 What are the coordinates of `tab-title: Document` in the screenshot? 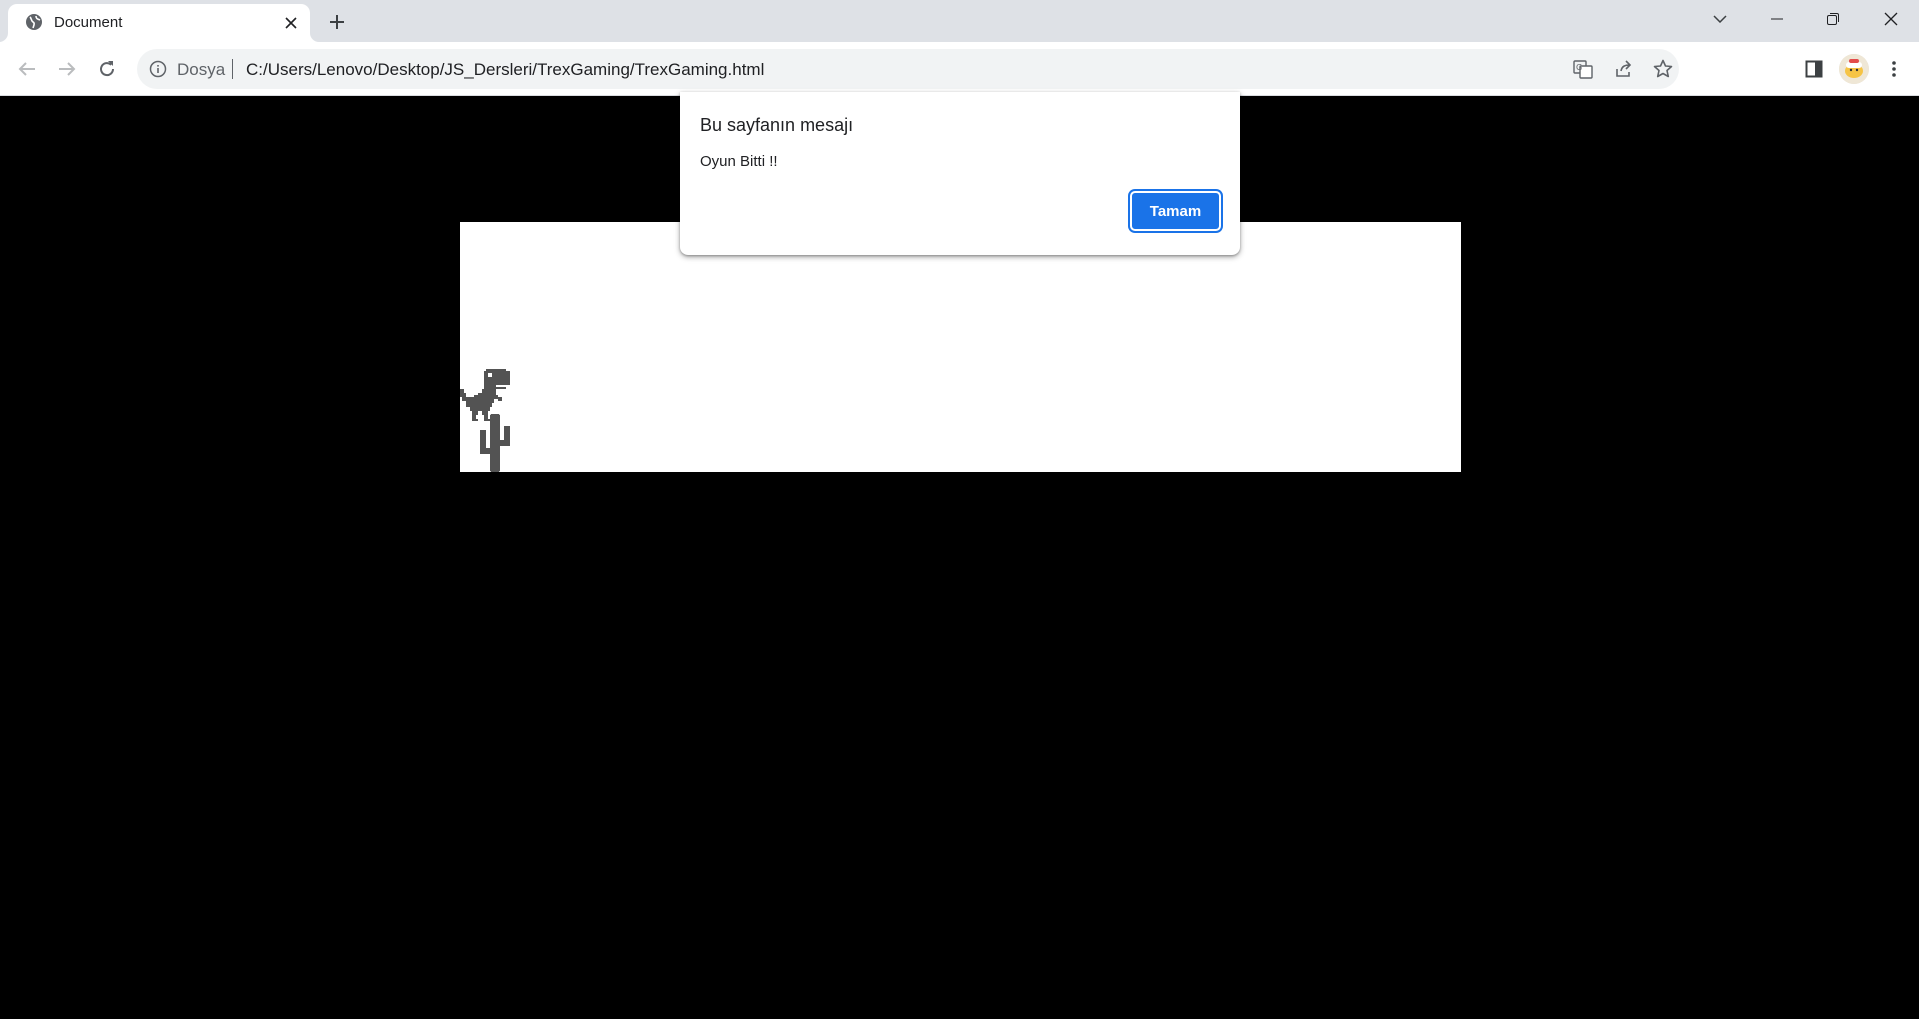 It's located at (88, 22).